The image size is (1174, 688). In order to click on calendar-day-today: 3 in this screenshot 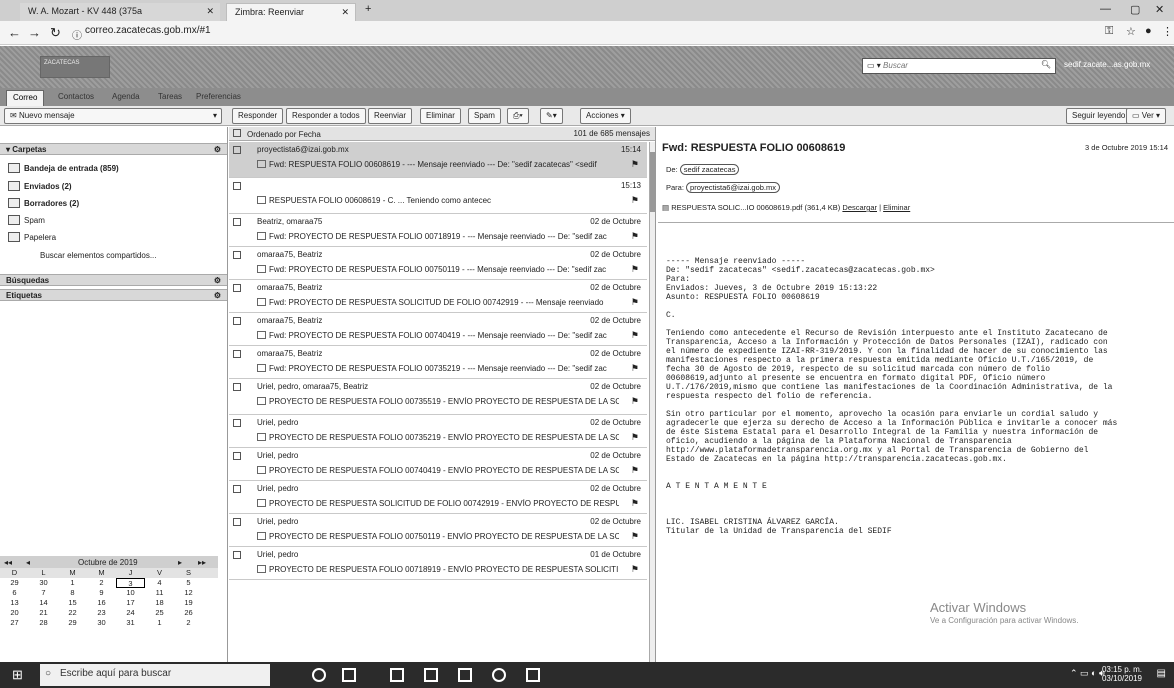, I will do `click(130, 583)`.